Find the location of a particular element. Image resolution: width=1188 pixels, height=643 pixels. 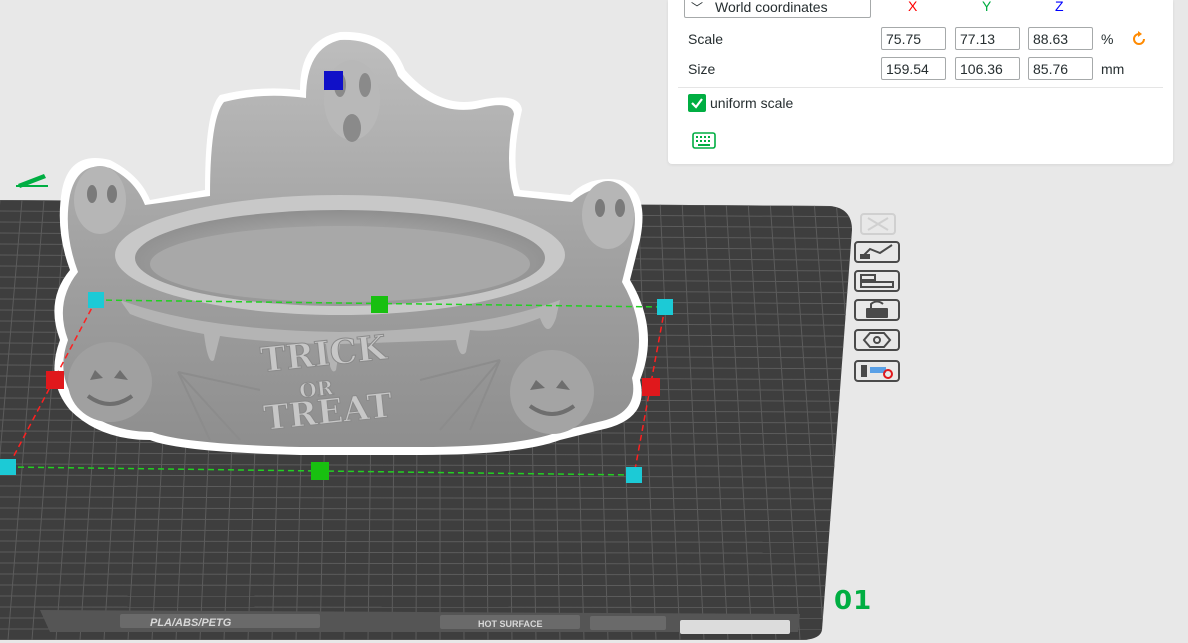

scale-y-input is located at coordinates (987, 38).